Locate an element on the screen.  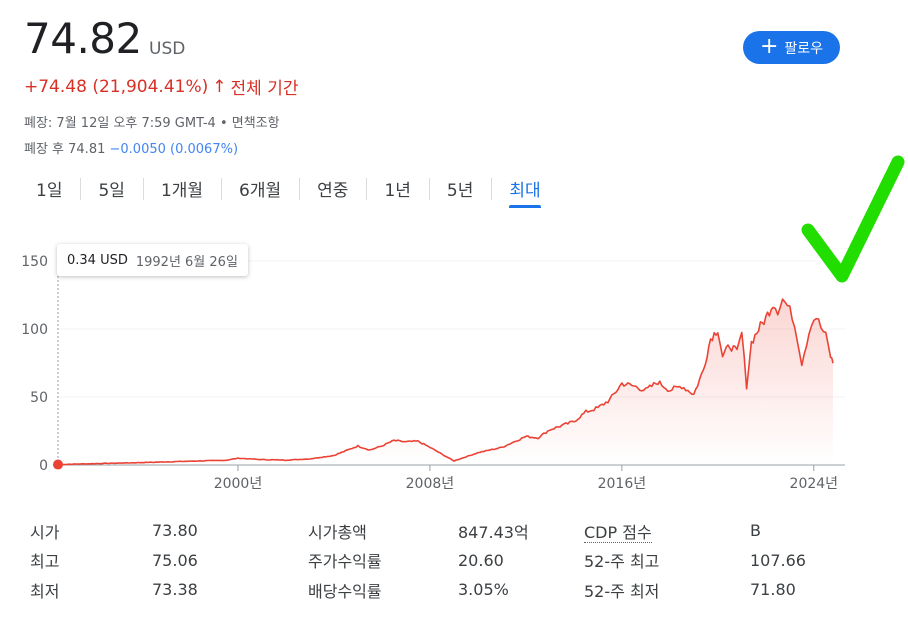
follow-button: + 팔로우 is located at coordinates (791, 47).